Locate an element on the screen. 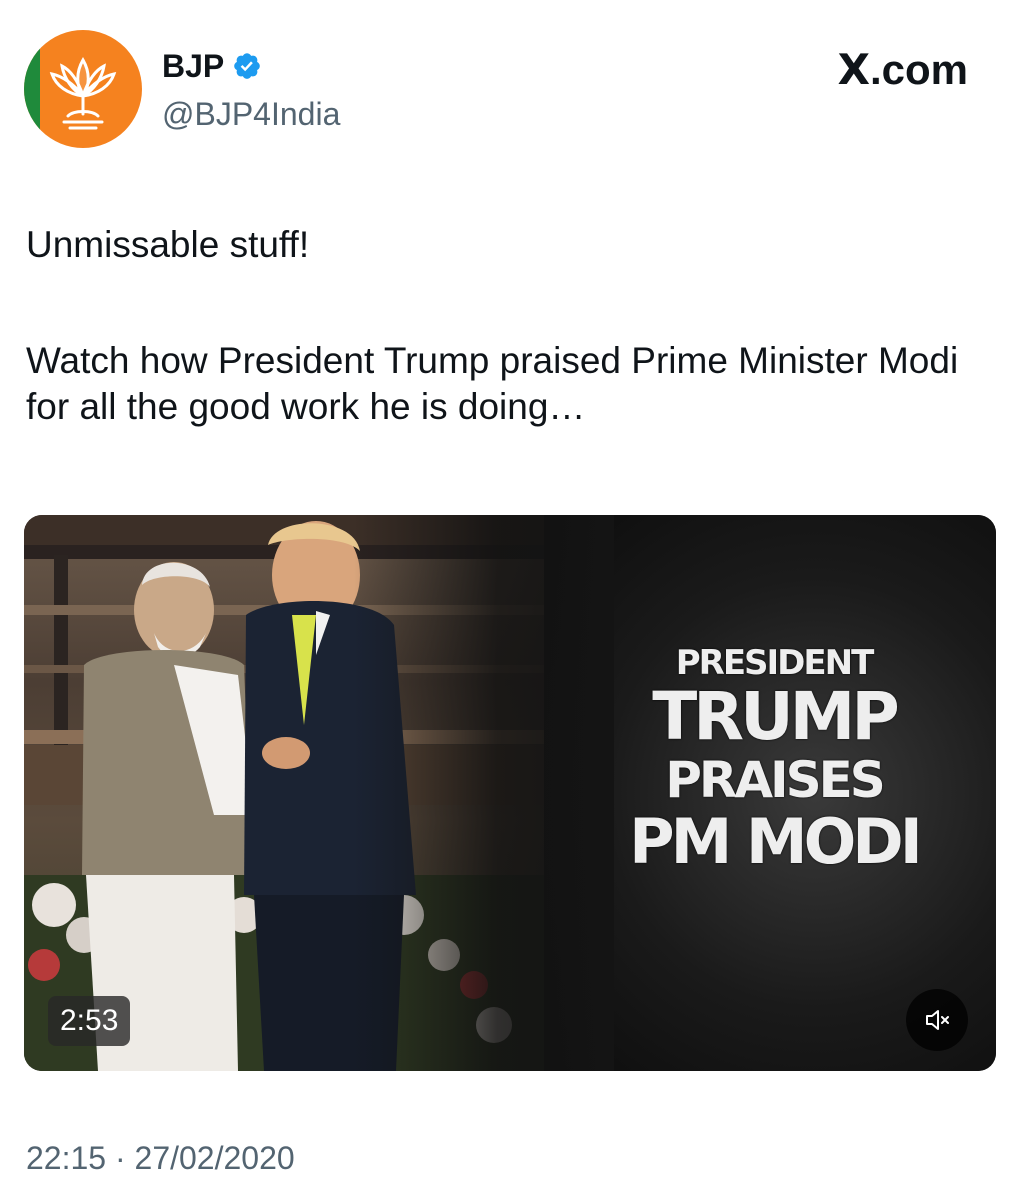 This screenshot has height=1200, width=1020. x-brand-logo: X.com is located at coordinates (903, 70).